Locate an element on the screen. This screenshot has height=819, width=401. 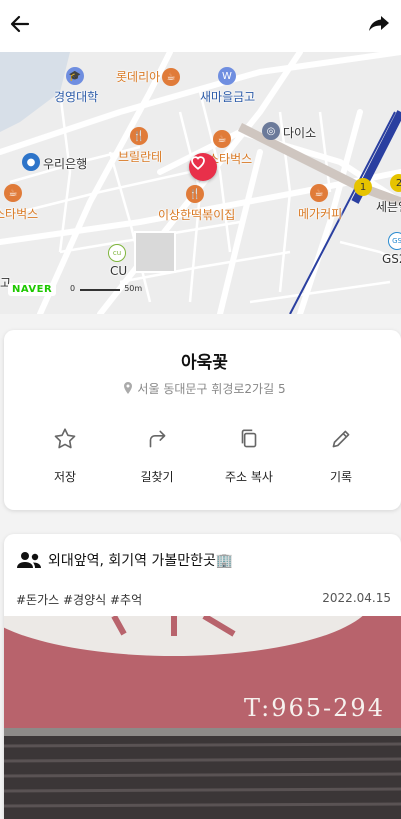
poi-kyunghee: 경영대학 is located at coordinates (76, 96).